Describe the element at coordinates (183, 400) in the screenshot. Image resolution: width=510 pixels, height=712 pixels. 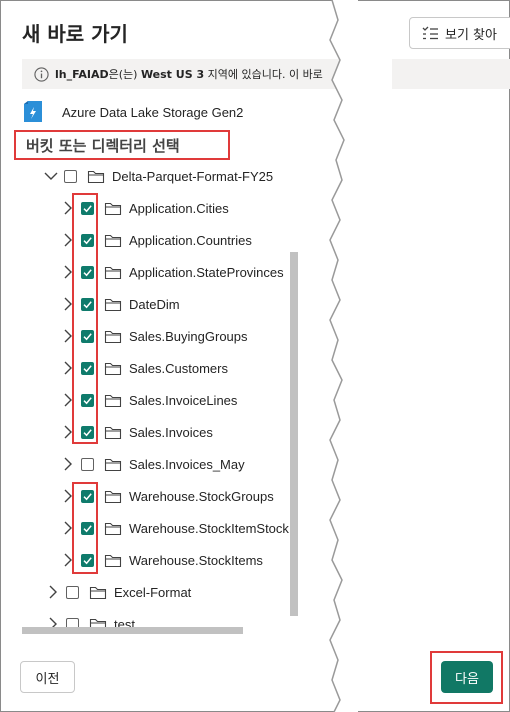
I see `tree-item-label: Sales.InvoiceLines` at that location.